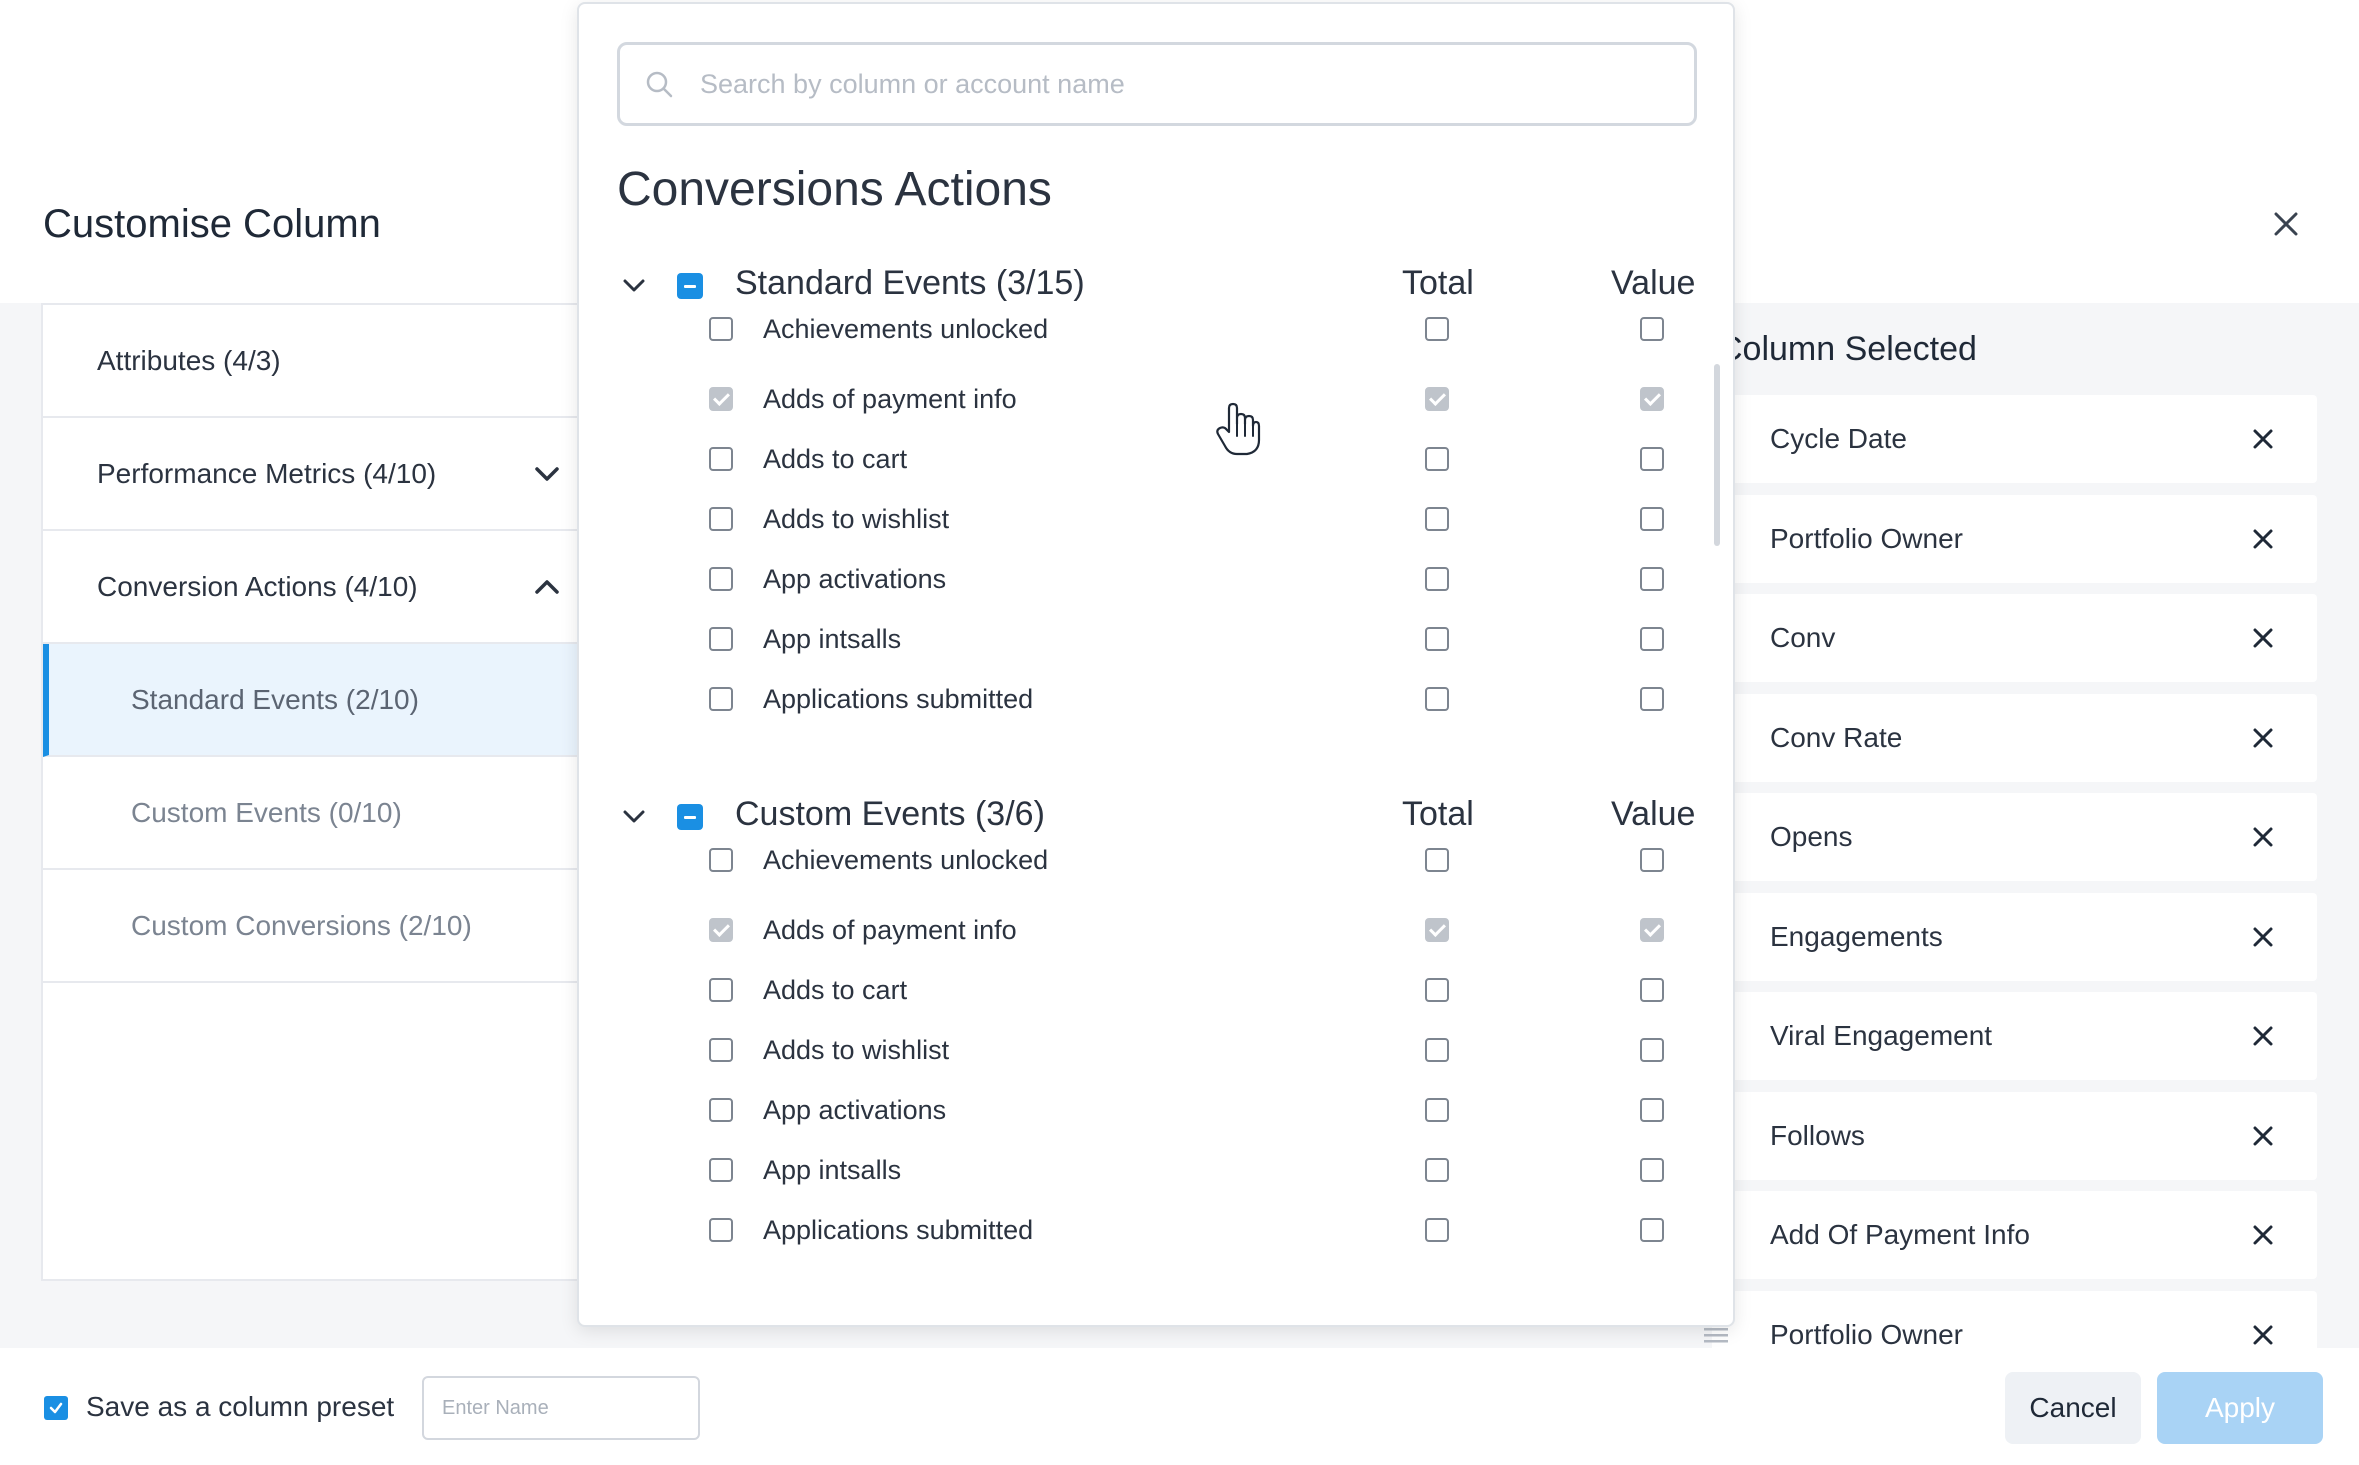 The width and height of the screenshot is (2359, 1465). What do you see at coordinates (266, 812) in the screenshot?
I see `nav-item-label: Custom Events (0/10)` at bounding box center [266, 812].